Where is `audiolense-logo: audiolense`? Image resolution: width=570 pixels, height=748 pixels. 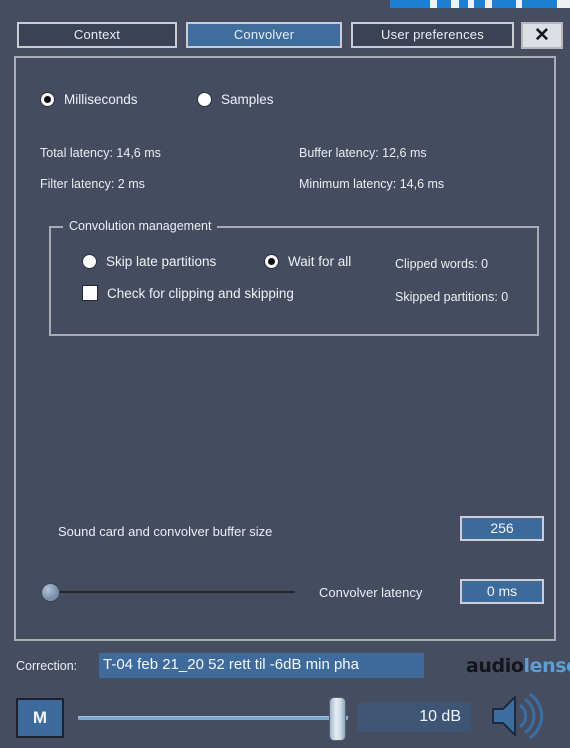
audiolense-logo: audiolense is located at coordinates (518, 666).